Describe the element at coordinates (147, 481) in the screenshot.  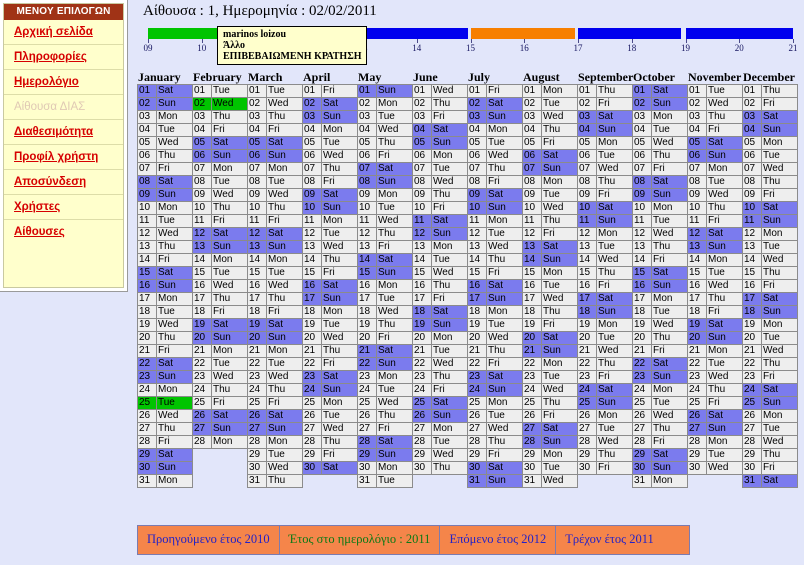
I see `day-number: 31` at that location.